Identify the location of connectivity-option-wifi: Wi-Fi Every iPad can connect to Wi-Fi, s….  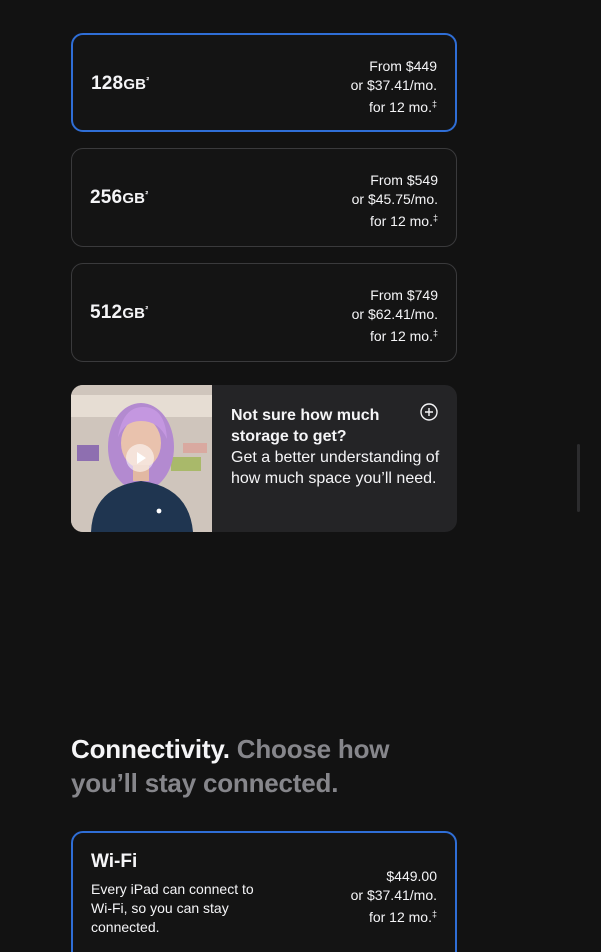
(264, 891).